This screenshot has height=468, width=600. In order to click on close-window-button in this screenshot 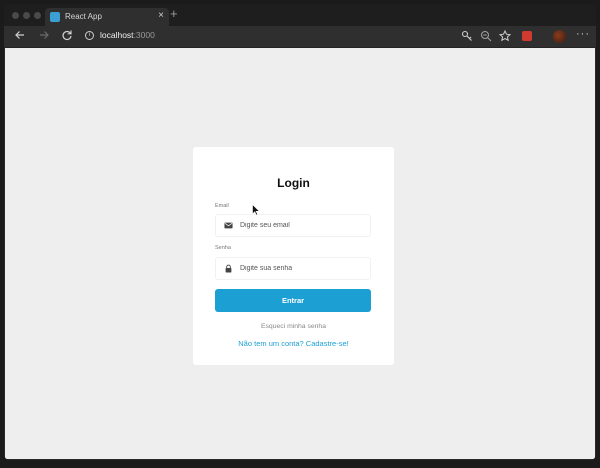, I will do `click(15, 15)`.